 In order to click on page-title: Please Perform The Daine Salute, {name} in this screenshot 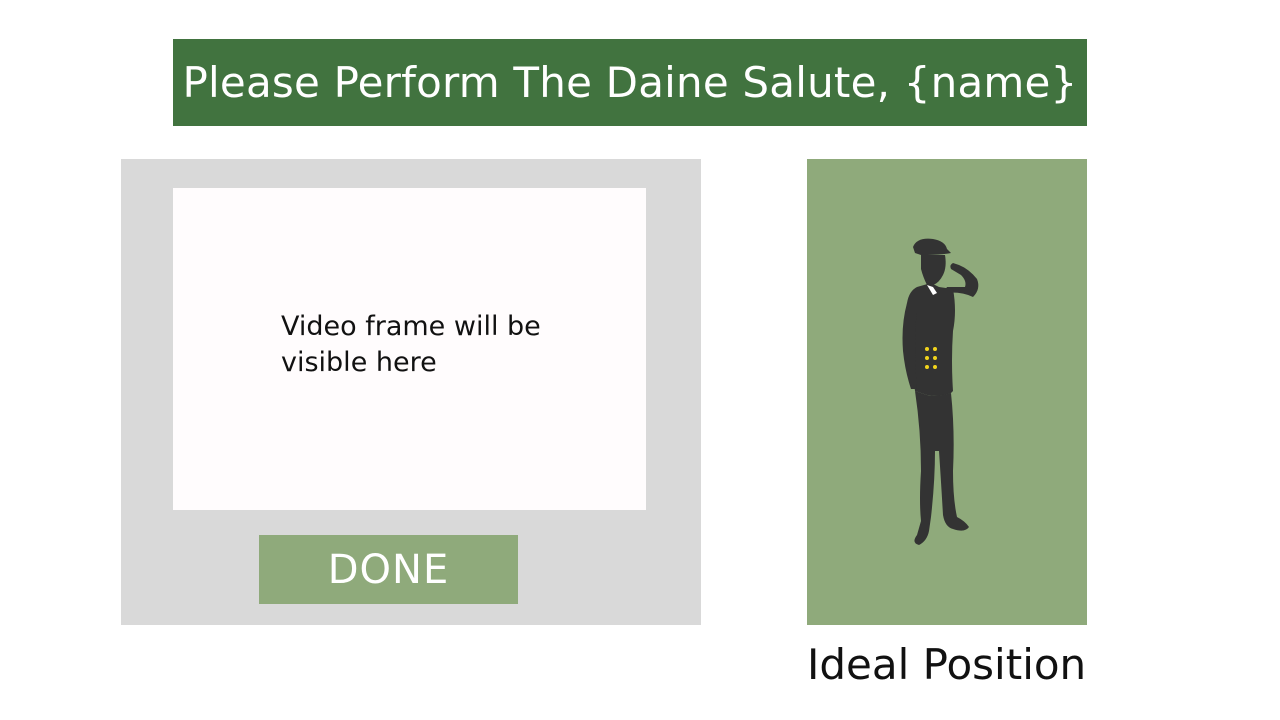, I will do `click(630, 82)`.